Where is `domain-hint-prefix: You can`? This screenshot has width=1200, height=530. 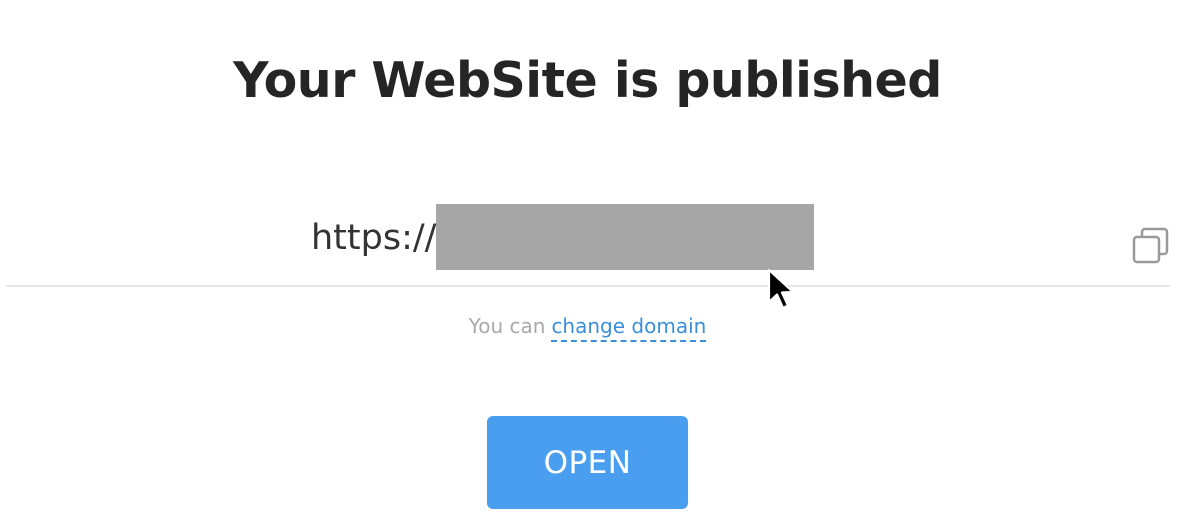 domain-hint-prefix: You can is located at coordinates (507, 326).